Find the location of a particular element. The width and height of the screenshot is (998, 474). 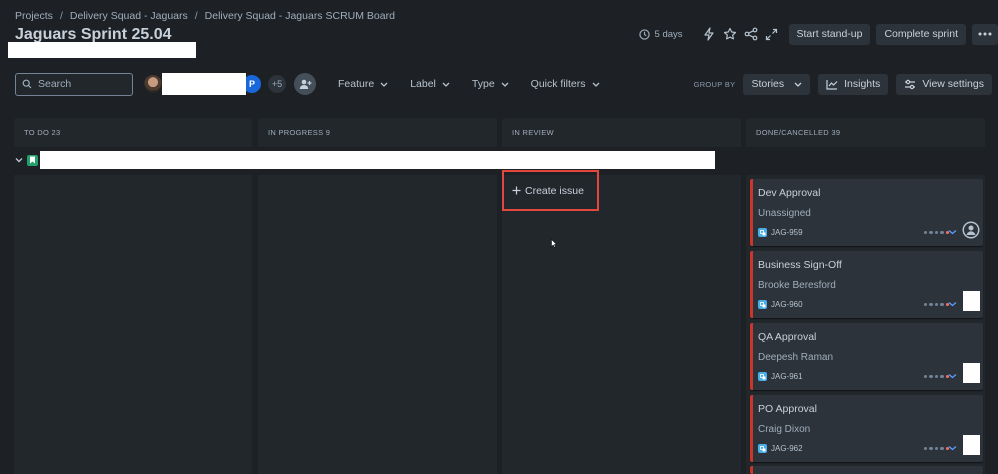

redacted-story-title is located at coordinates (377, 160).